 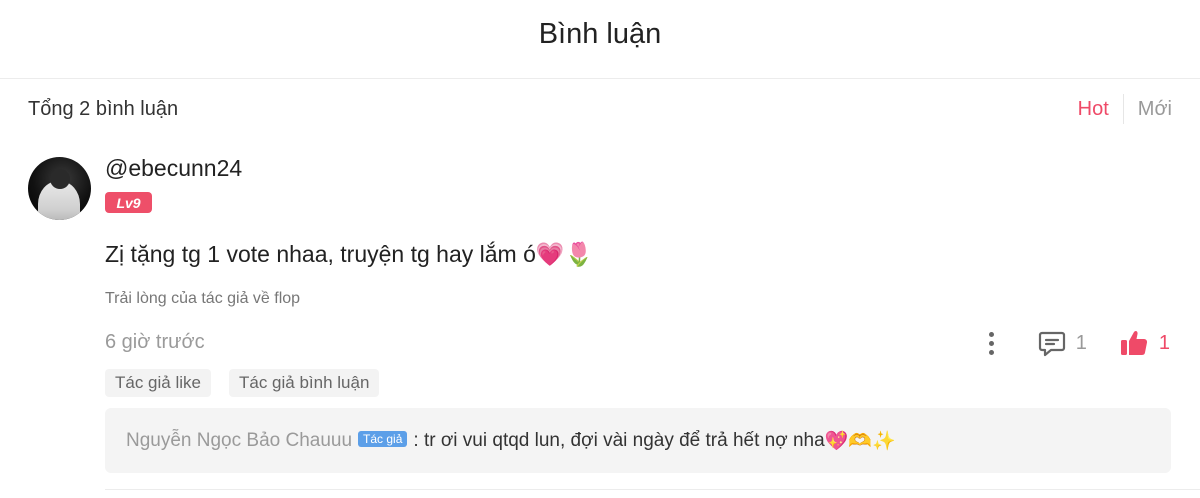 I want to click on comment-emojis: 💗🌷, so click(x=564, y=255).